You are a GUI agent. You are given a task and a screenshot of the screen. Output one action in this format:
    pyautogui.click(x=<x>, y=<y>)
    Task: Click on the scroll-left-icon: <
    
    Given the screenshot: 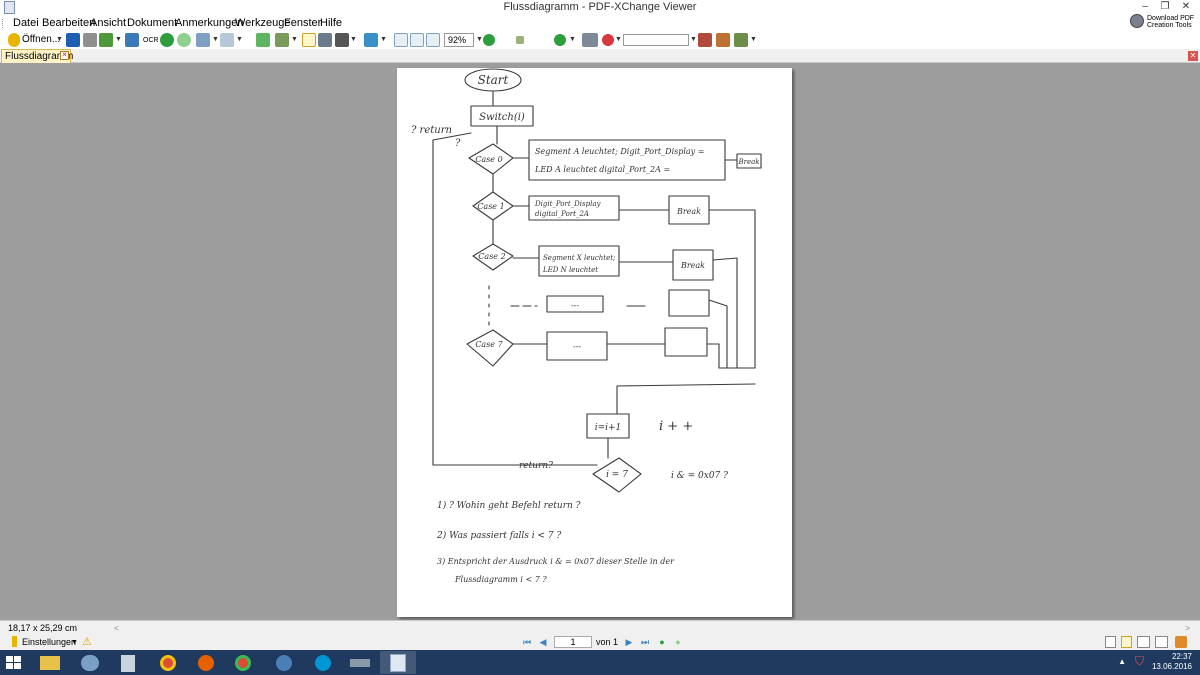 What is the action you would take?
    pyautogui.click(x=116, y=628)
    